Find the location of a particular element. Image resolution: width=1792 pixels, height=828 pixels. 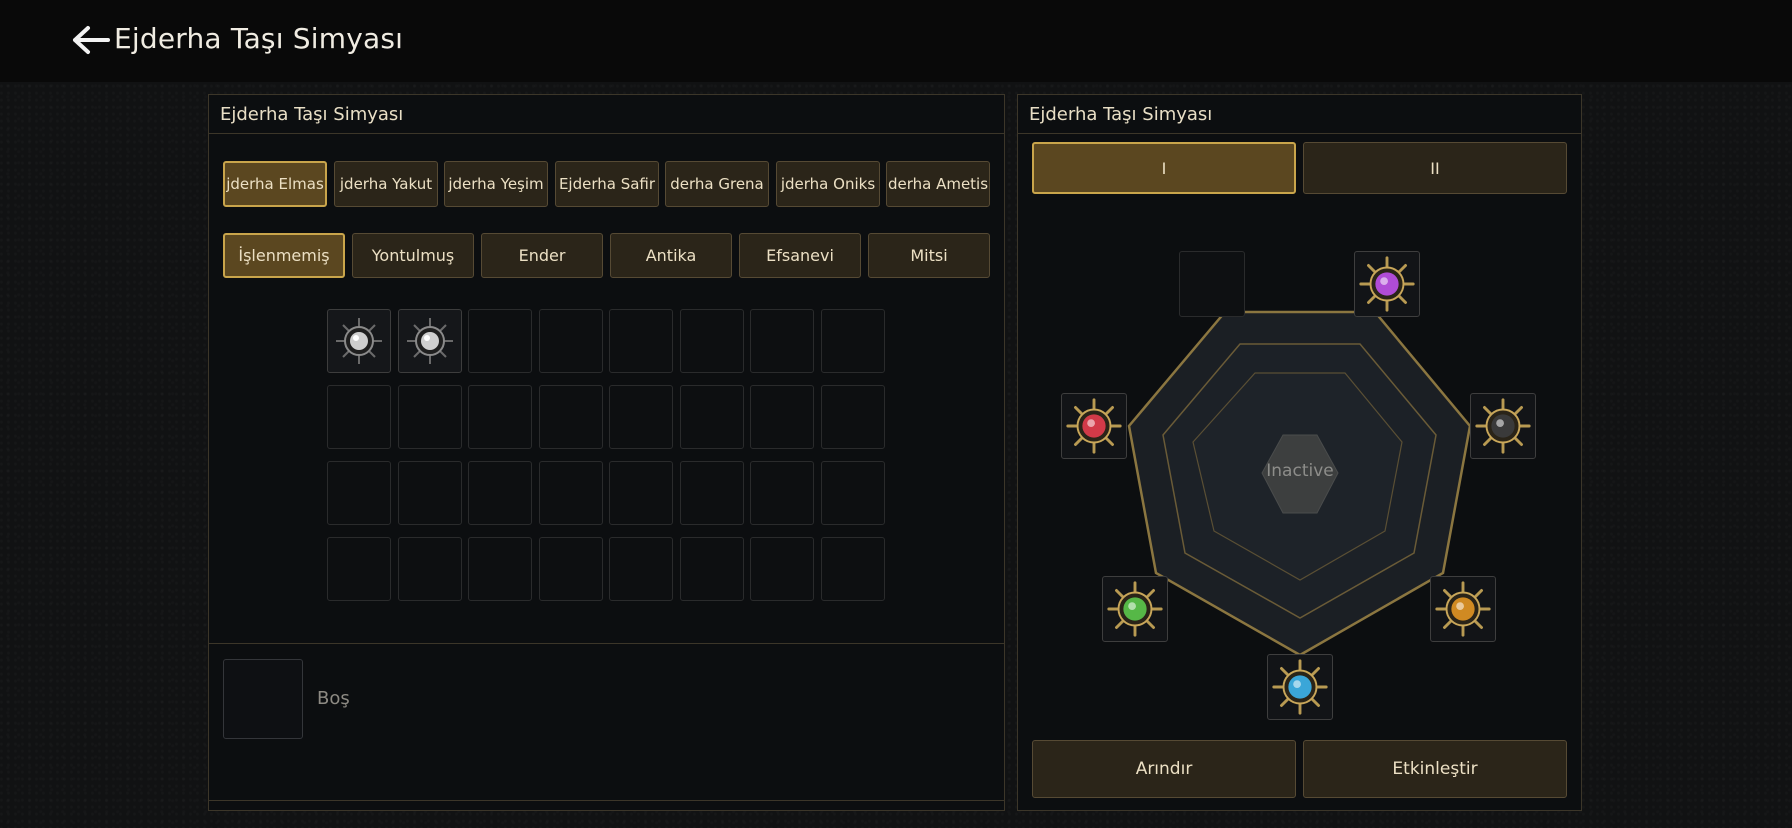

tab-mitsi: Mitsi is located at coordinates (929, 255).